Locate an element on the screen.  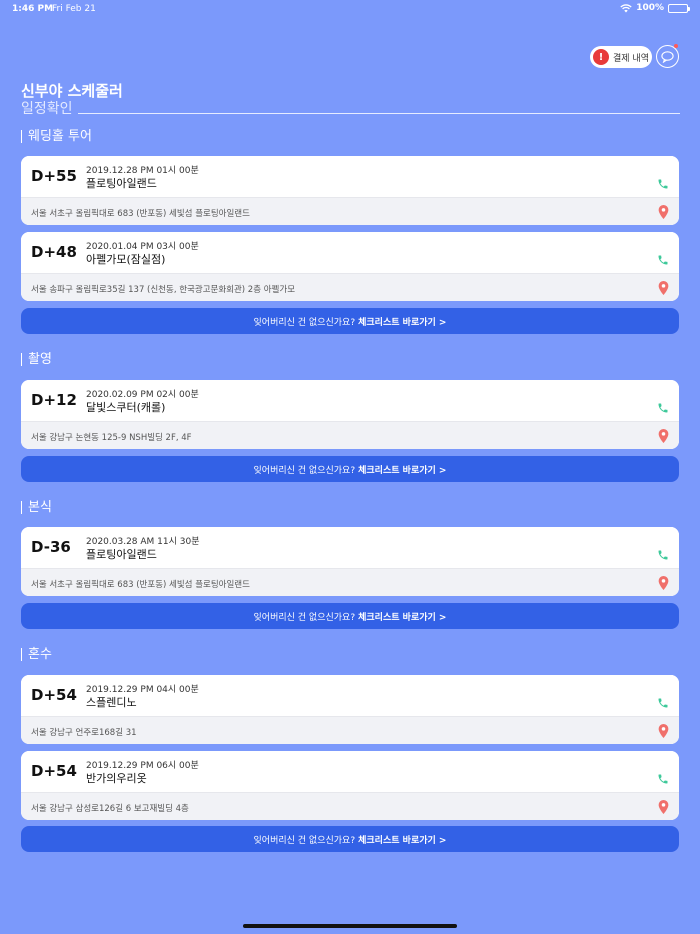
payment-history-button: ! 결제 내역 is located at coordinates (621, 57).